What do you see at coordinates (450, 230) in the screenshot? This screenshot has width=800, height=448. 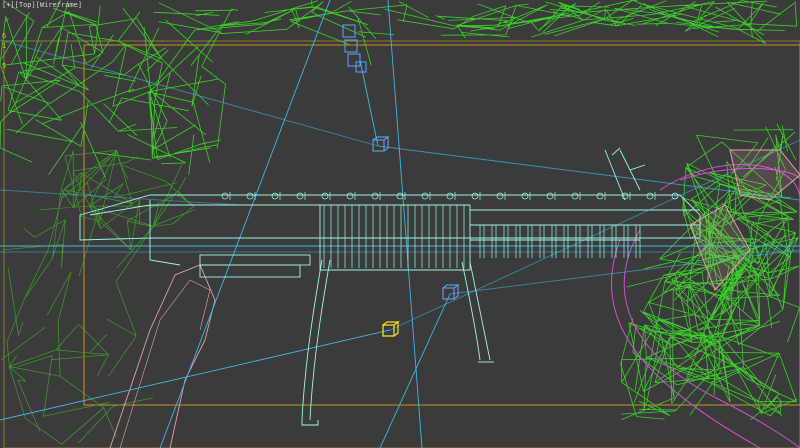 I see `dam-gates` at bounding box center [450, 230].